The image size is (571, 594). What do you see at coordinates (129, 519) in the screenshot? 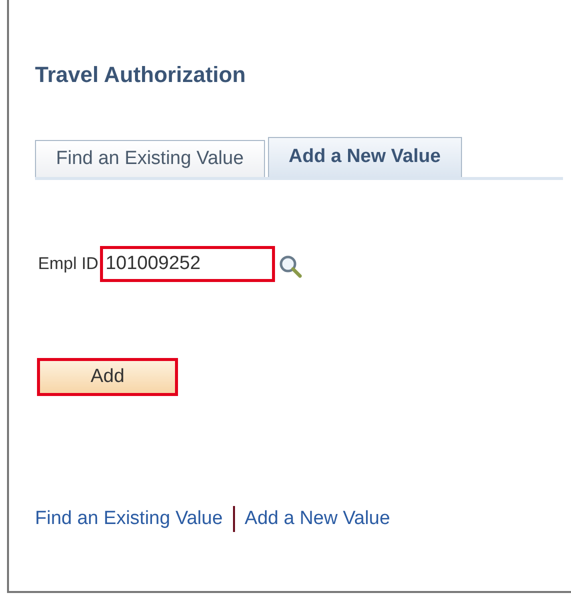
I see `link: Find an Existing Value` at bounding box center [129, 519].